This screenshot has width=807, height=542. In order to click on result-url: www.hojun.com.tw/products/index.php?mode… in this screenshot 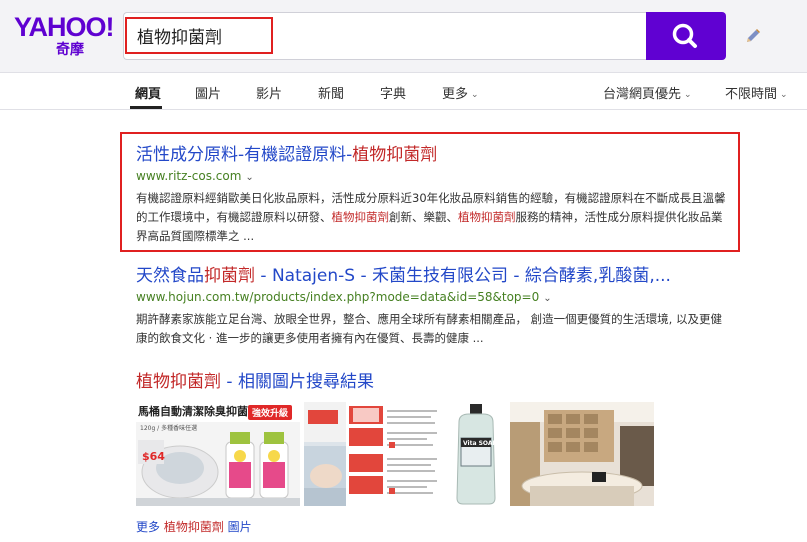, I will do `click(436, 298)`.